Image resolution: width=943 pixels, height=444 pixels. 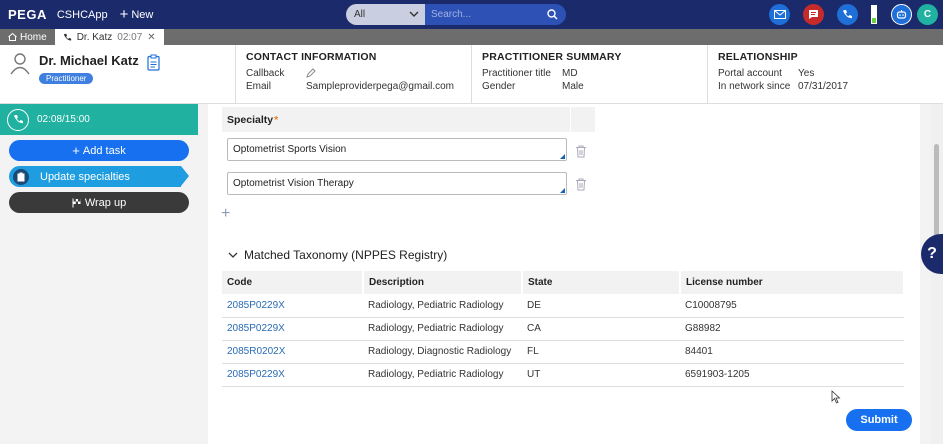 What do you see at coordinates (104, 150) in the screenshot?
I see `add-task-label: Add task` at bounding box center [104, 150].